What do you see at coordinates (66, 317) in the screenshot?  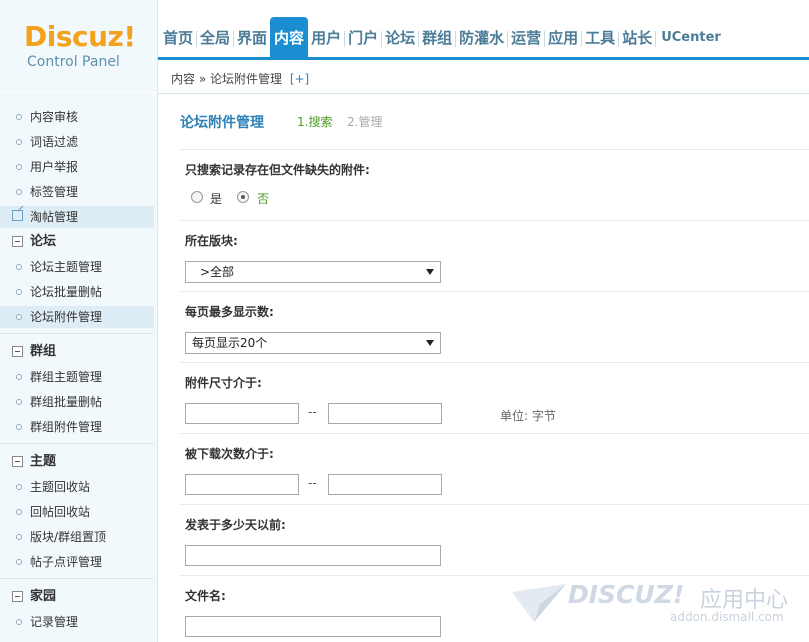 I see `sidebar-item-label: 论坛附件管理` at bounding box center [66, 317].